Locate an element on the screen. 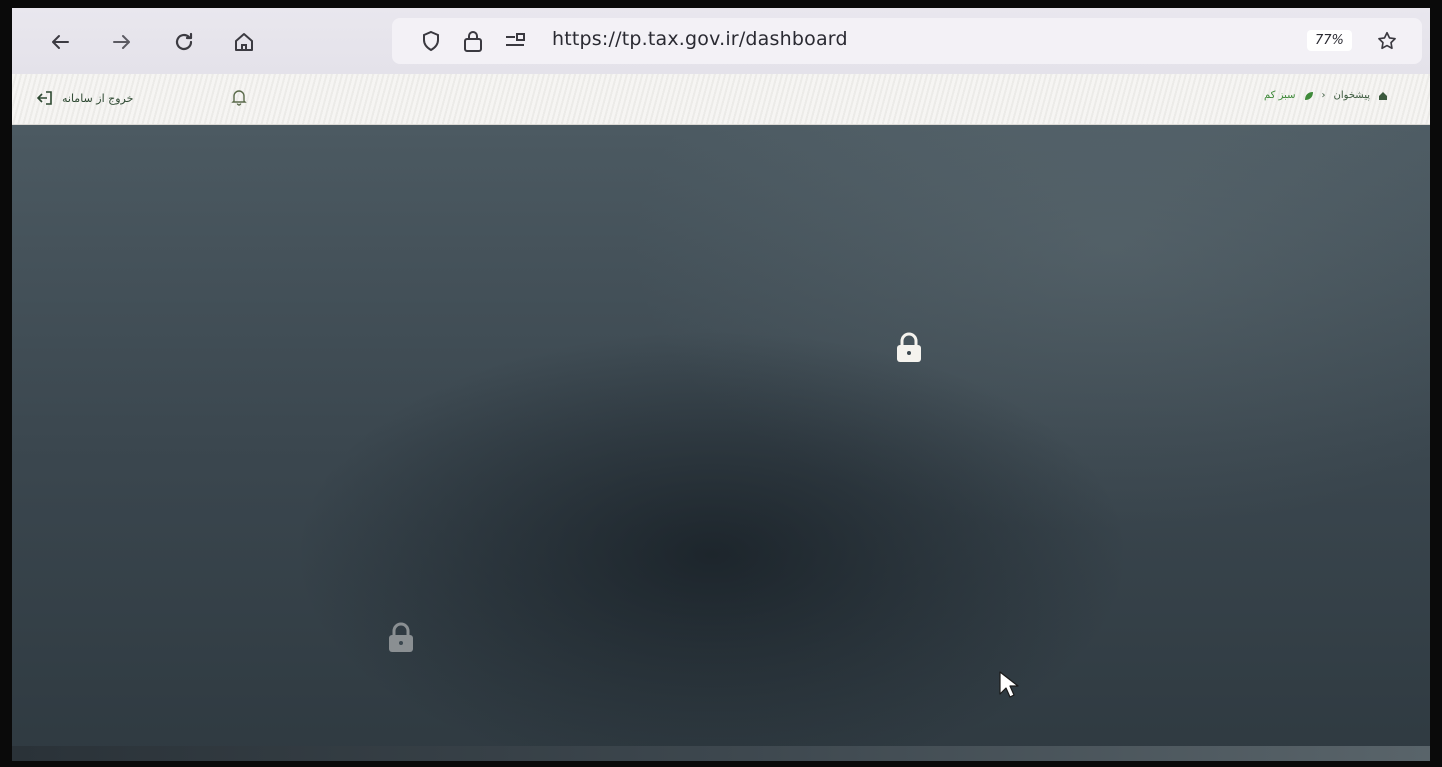 This screenshot has height=767, width=1442. star-icon is located at coordinates (1387, 40).